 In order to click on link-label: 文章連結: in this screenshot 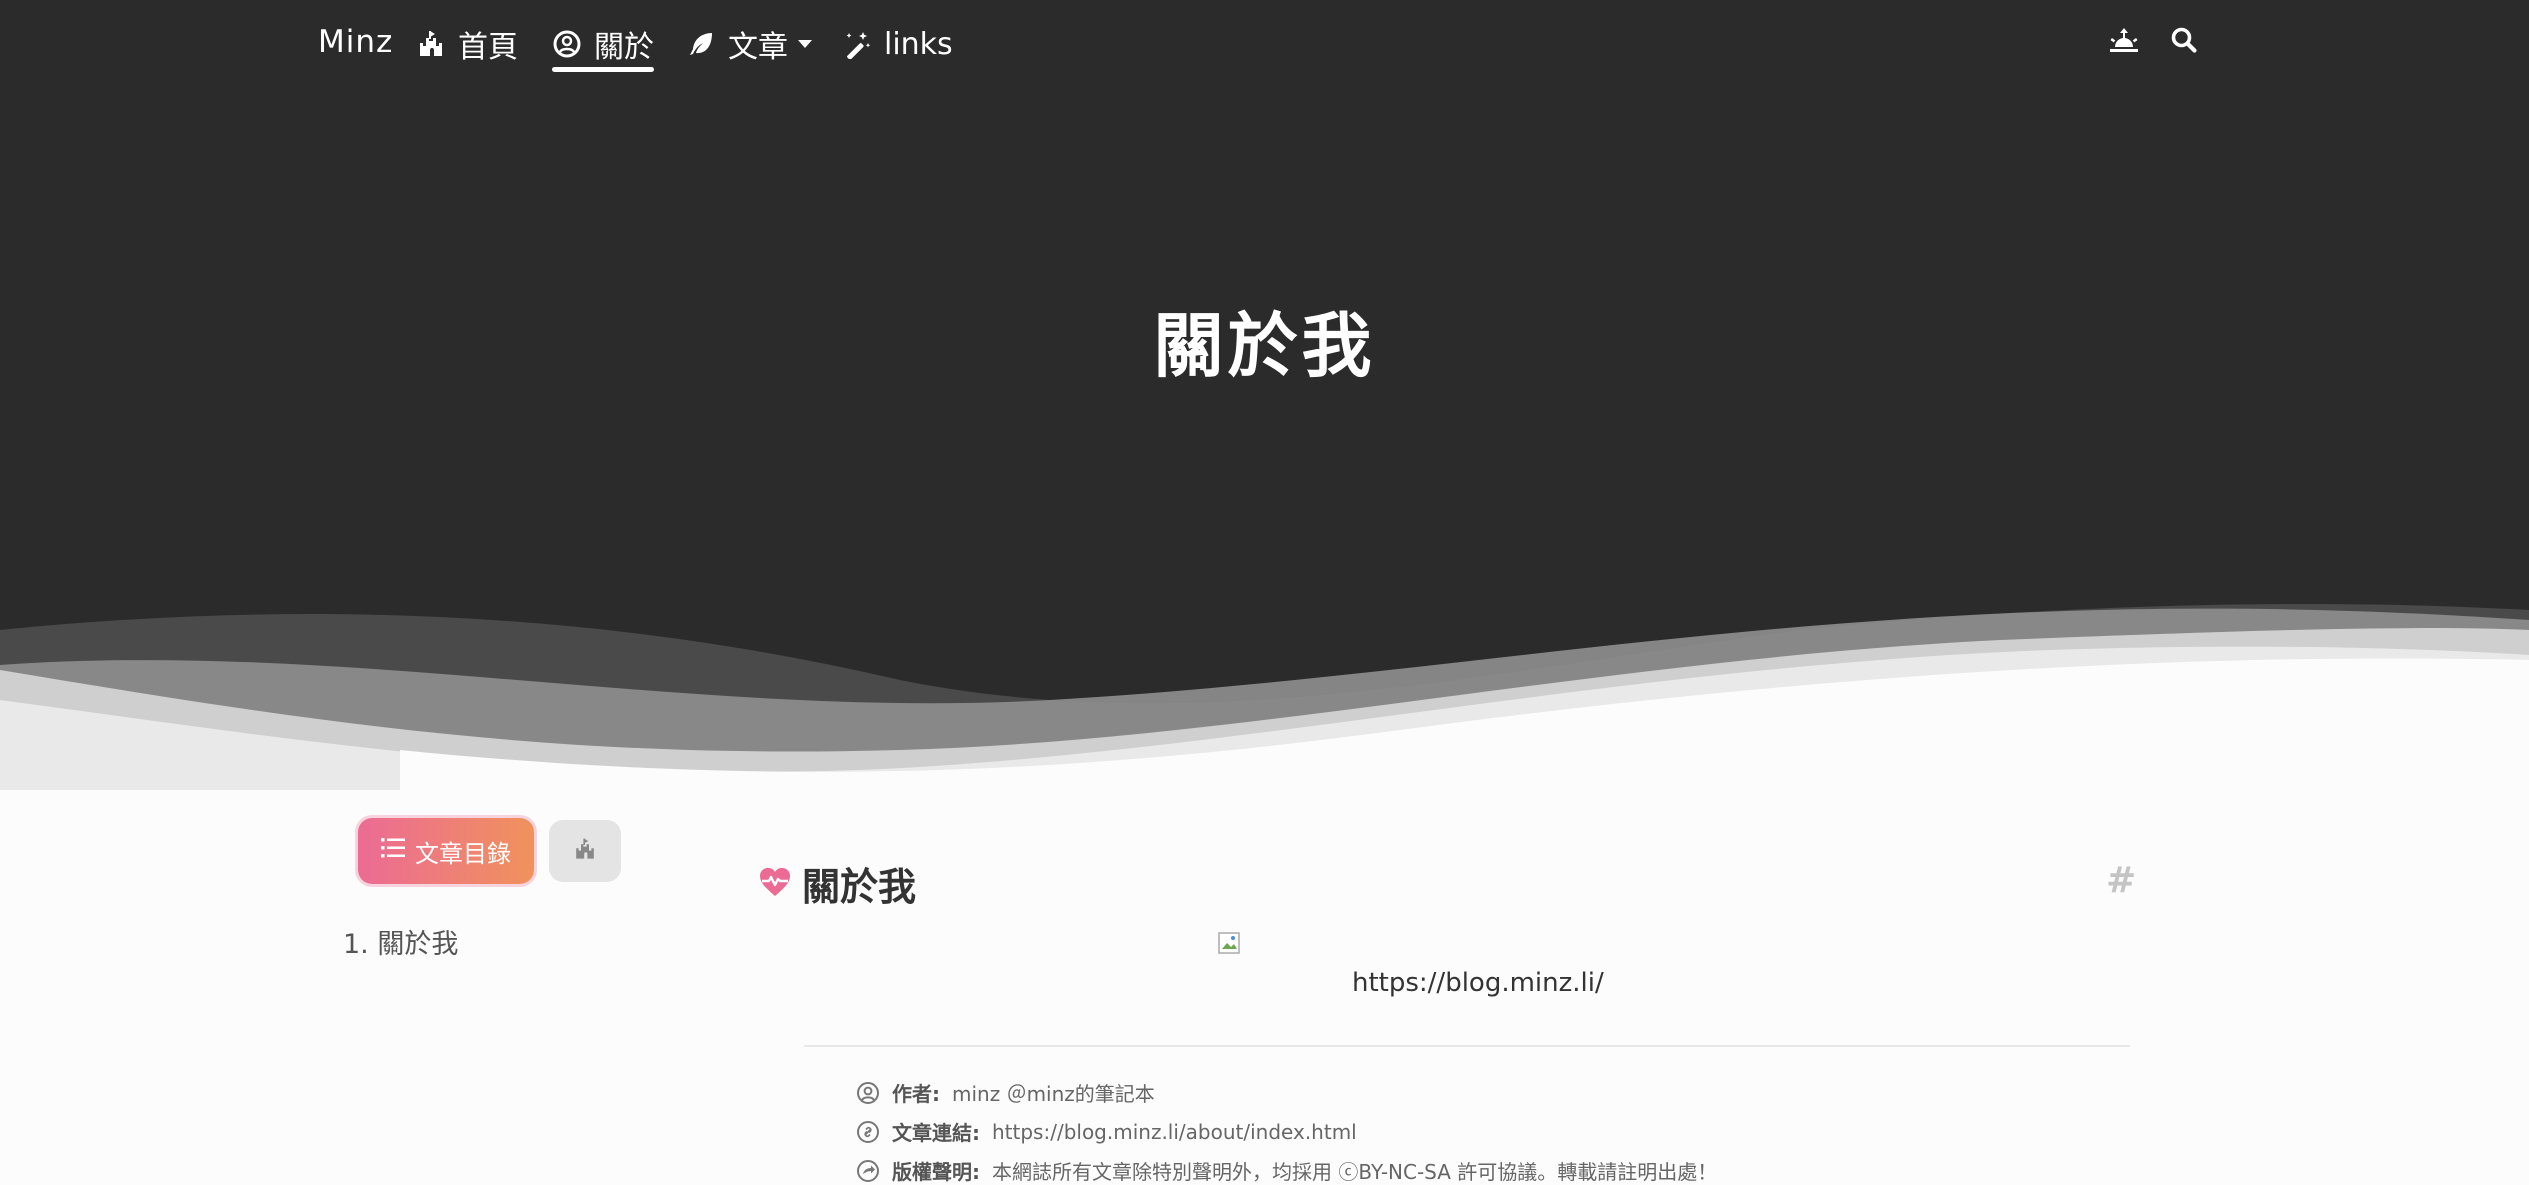, I will do `click(936, 1133)`.